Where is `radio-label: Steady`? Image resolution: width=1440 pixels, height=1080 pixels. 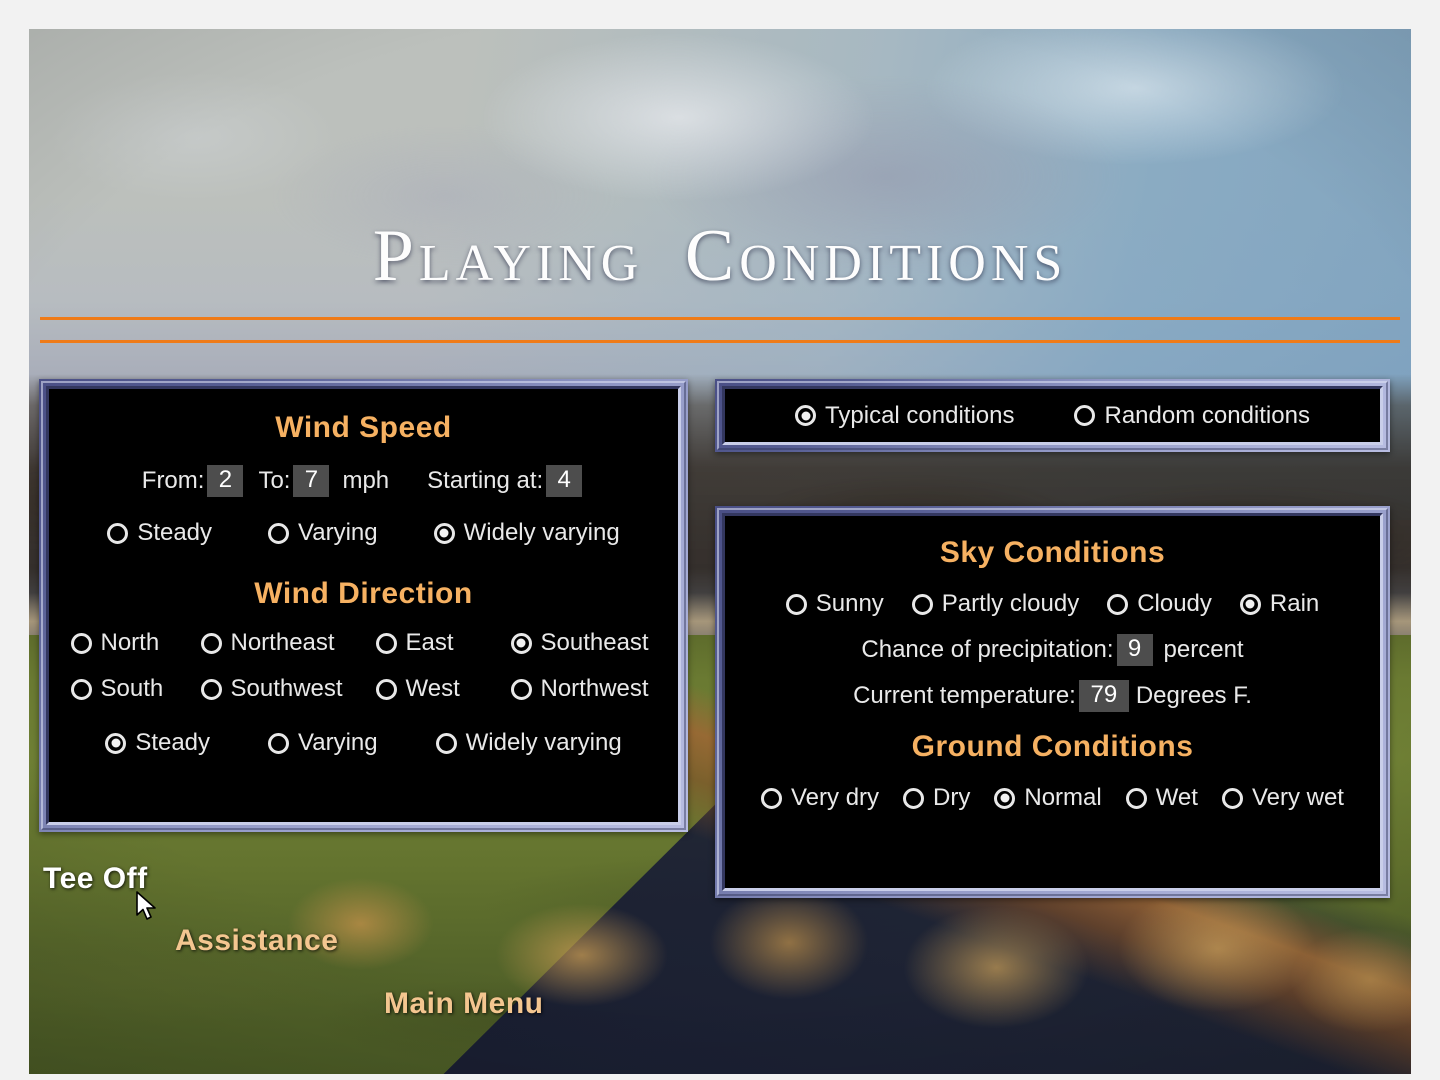 radio-label: Steady is located at coordinates (175, 532).